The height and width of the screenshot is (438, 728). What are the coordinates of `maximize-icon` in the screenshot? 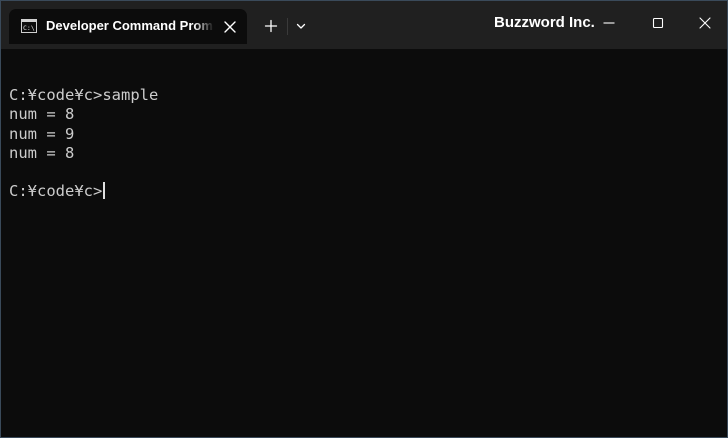 It's located at (658, 23).